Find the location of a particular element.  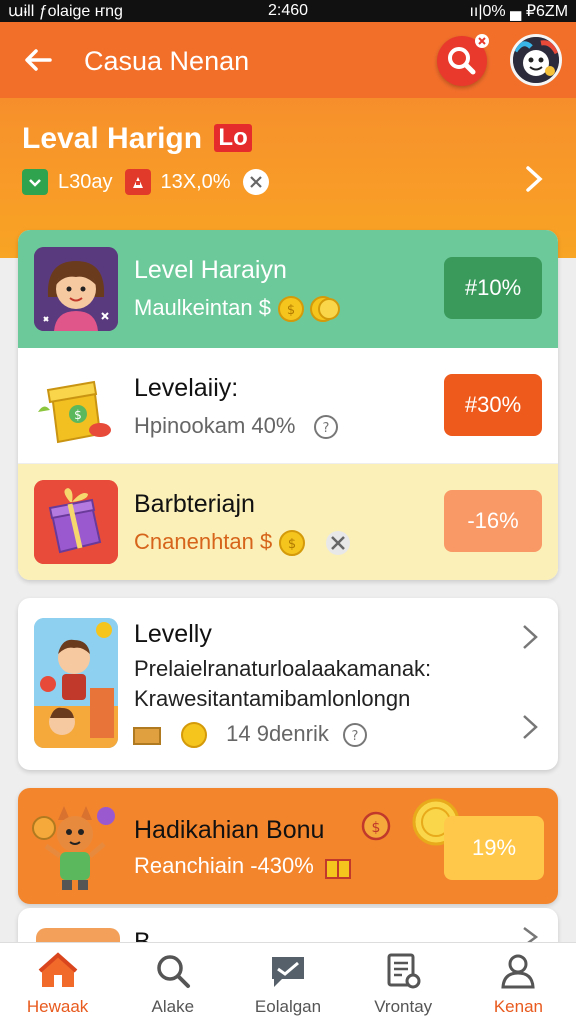

status-indicators: ıı|0% ▄ ₽6ZM is located at coordinates (519, 11).